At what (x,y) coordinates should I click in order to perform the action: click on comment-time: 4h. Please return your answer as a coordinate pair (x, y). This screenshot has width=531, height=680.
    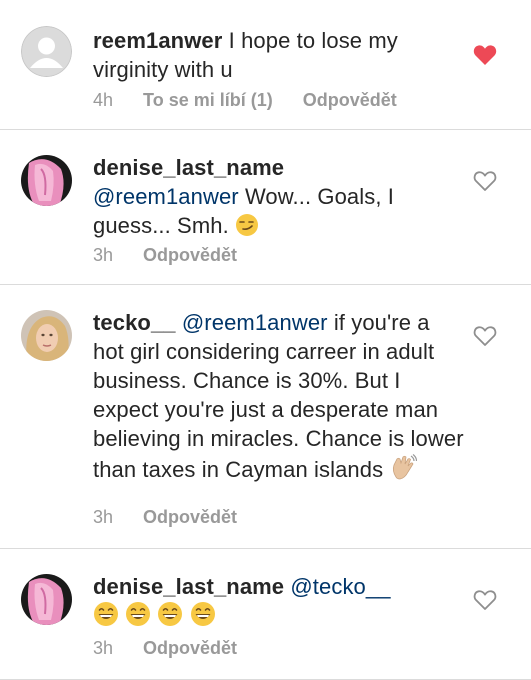
    Looking at the image, I should click on (103, 100).